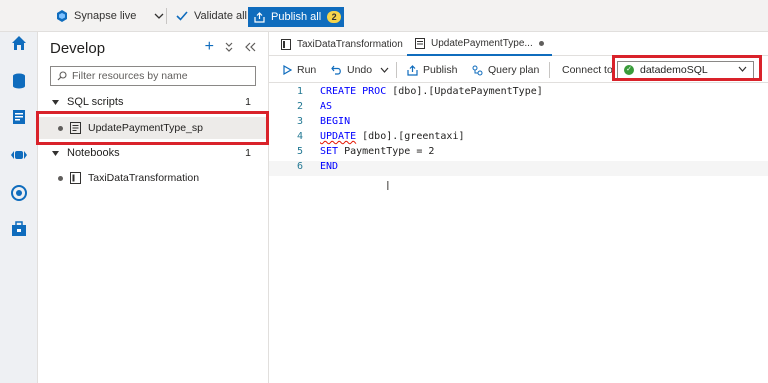 The image size is (768, 383). What do you see at coordinates (250, 47) in the screenshot?
I see `collapse-pane-icon` at bounding box center [250, 47].